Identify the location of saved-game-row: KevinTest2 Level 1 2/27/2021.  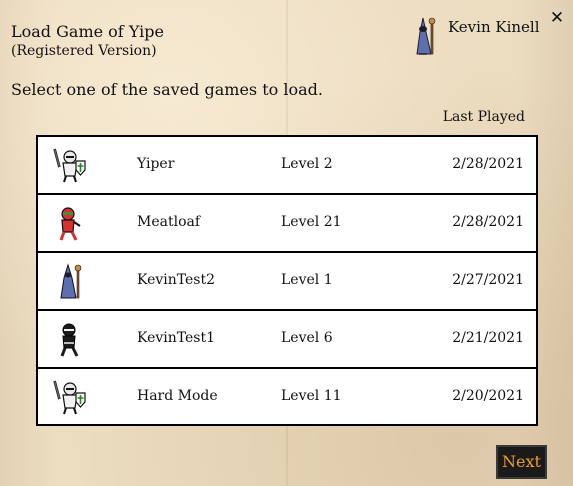
(287, 282).